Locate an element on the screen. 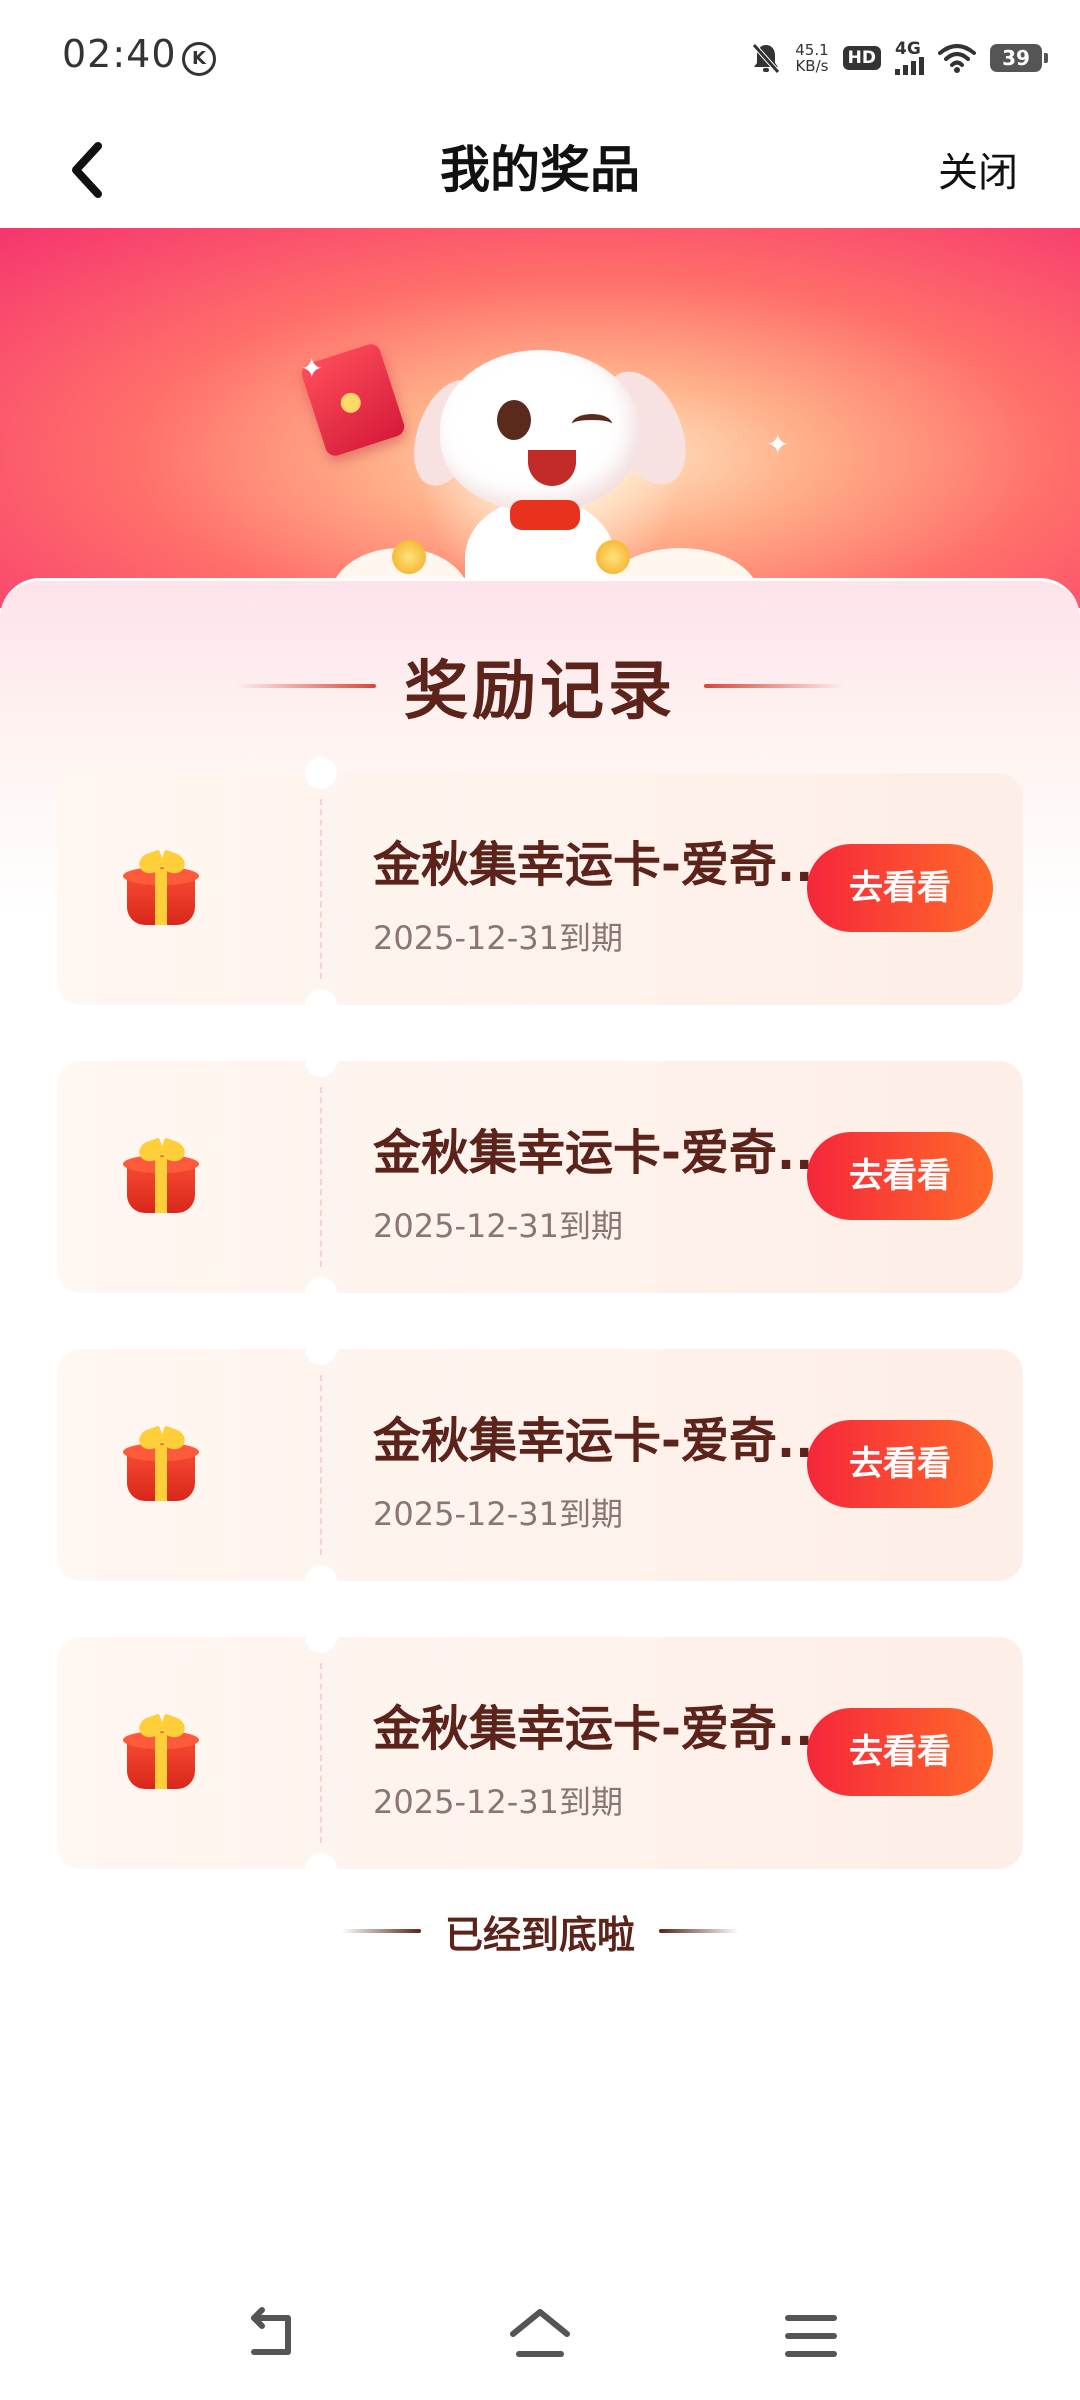 The height and width of the screenshot is (2400, 1080). home-icon is located at coordinates (540, 2333).